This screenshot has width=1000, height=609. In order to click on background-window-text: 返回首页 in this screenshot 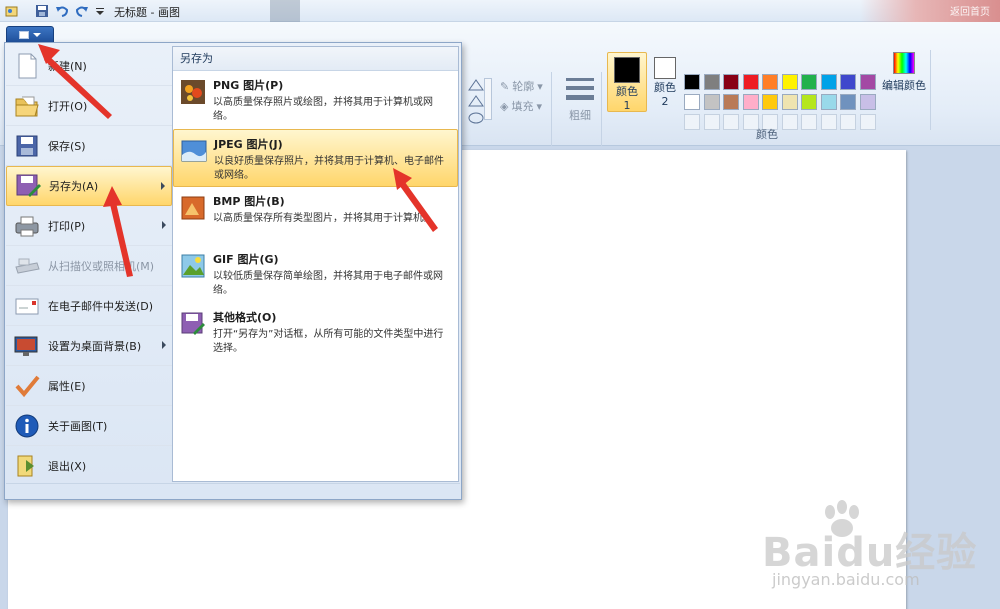, I will do `click(970, 12)`.